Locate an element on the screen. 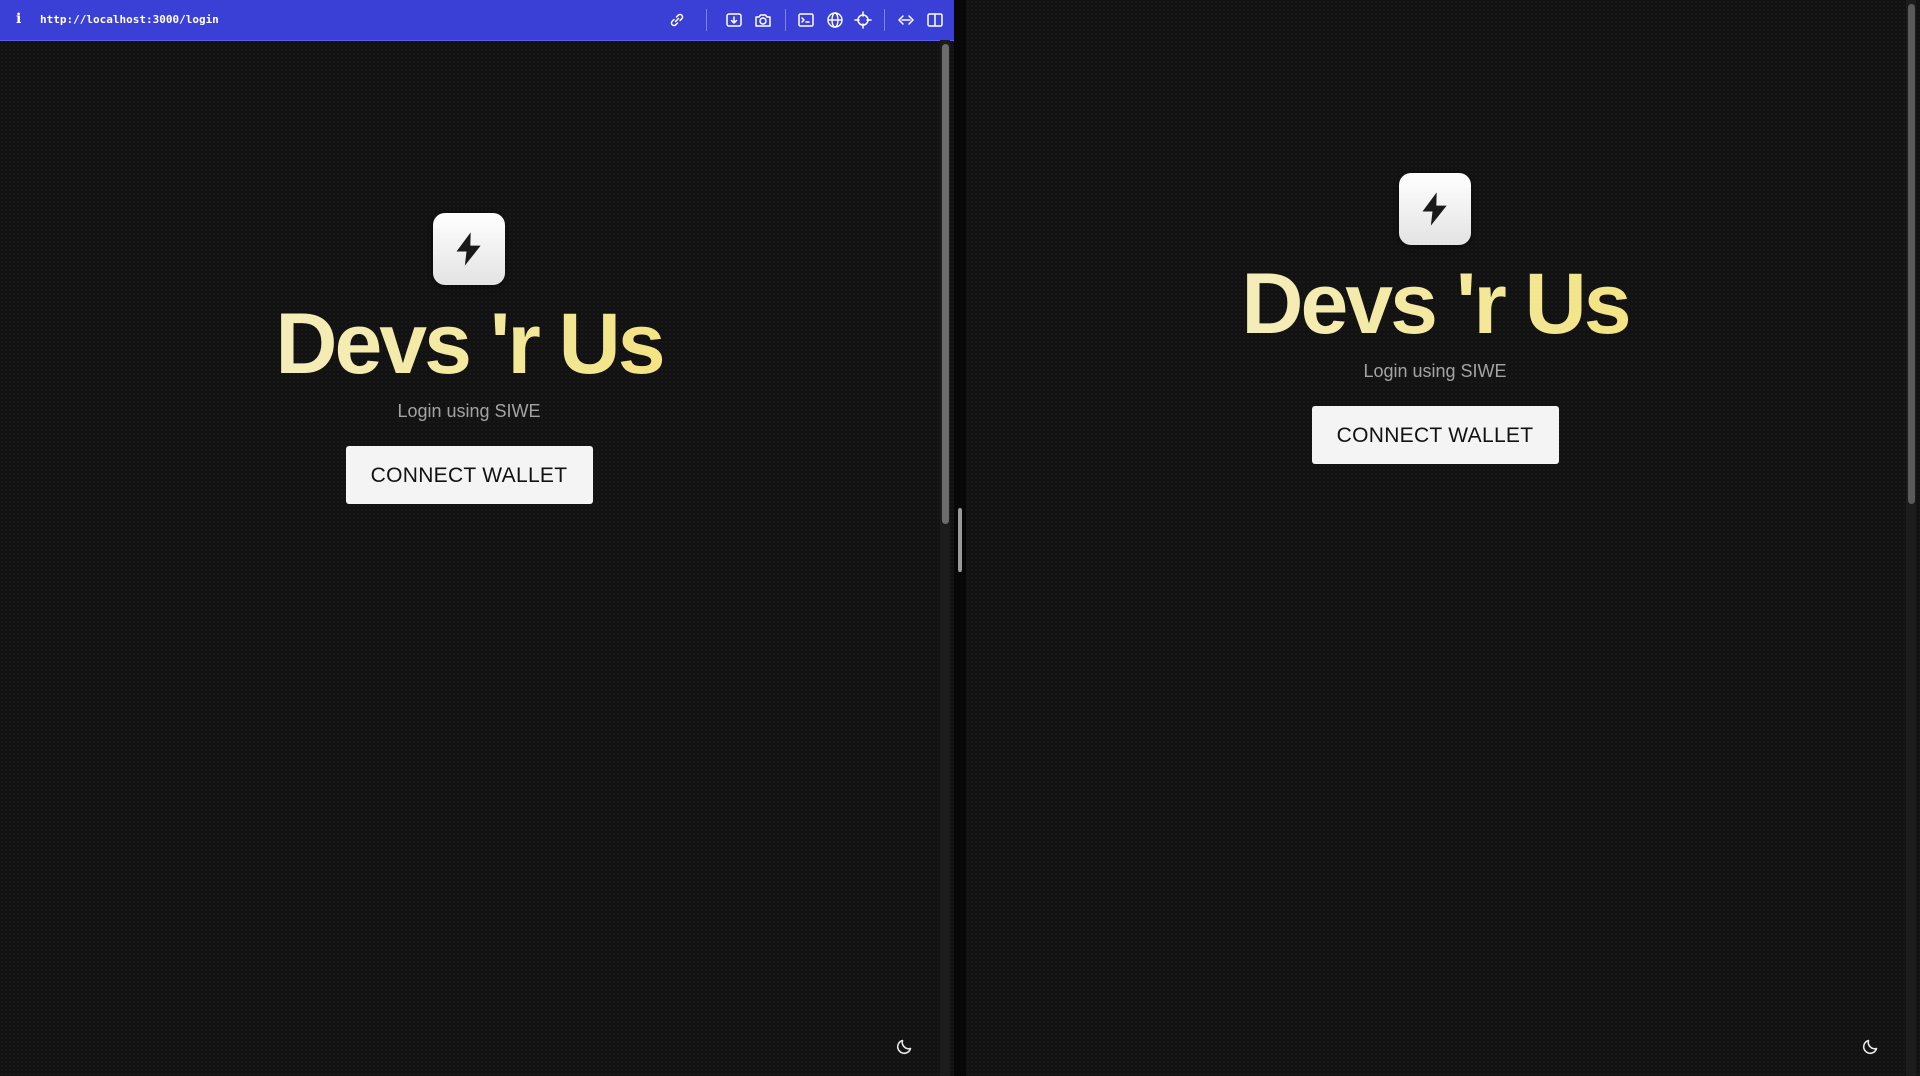  left-scrollbar-thumb is located at coordinates (945, 284).